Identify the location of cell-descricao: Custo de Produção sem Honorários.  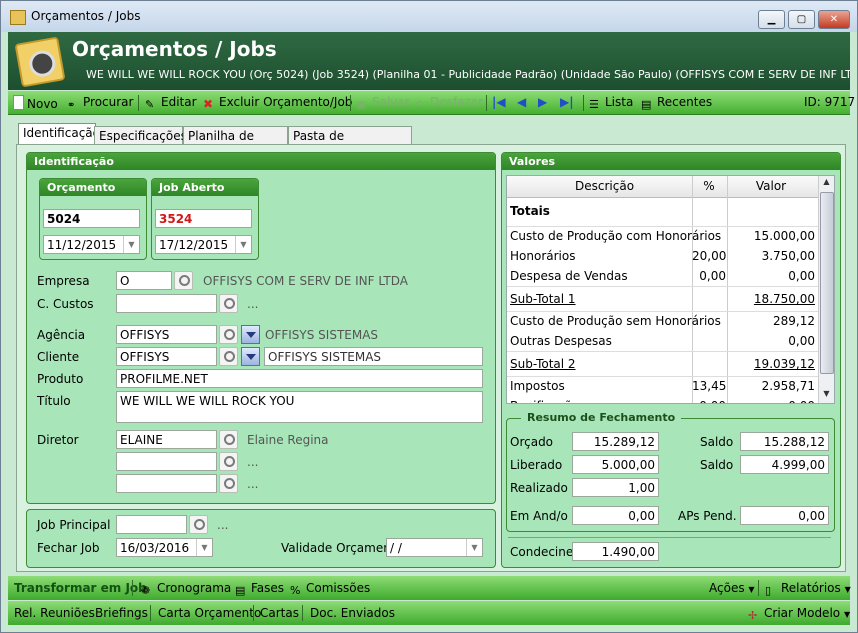
(615, 321).